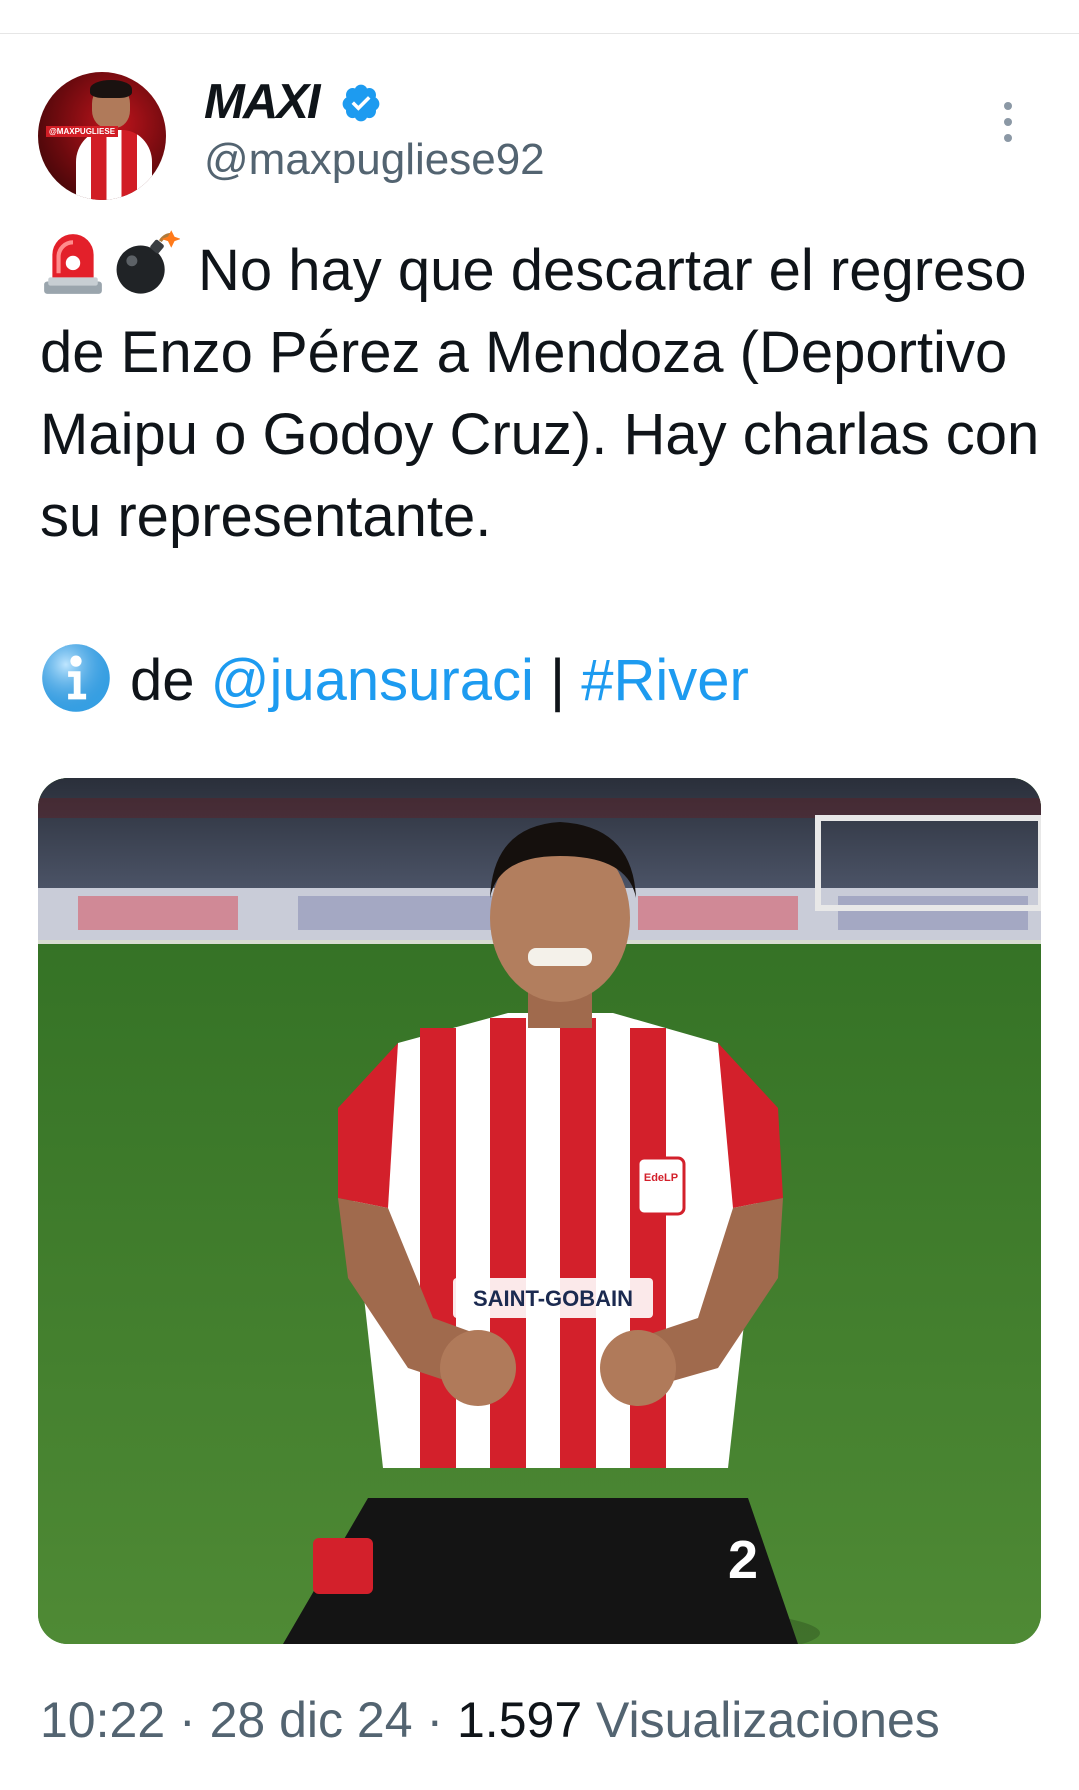 This screenshot has height=1790, width=1079. Describe the element at coordinates (73, 264) in the screenshot. I see `rotating-light-icon` at that location.